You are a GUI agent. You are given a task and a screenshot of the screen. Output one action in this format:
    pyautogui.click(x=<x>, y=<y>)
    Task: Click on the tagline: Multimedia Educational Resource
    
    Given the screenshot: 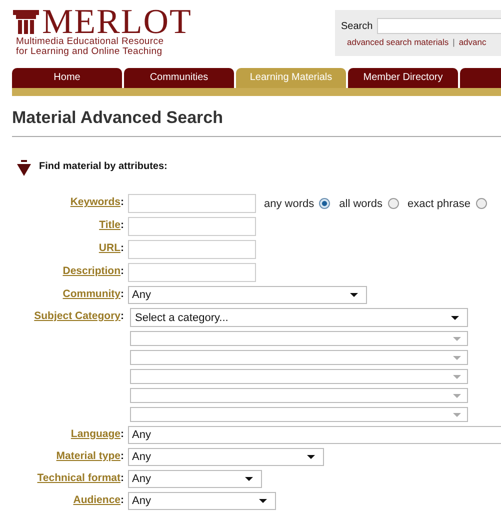 What is the action you would take?
    pyautogui.click(x=90, y=42)
    